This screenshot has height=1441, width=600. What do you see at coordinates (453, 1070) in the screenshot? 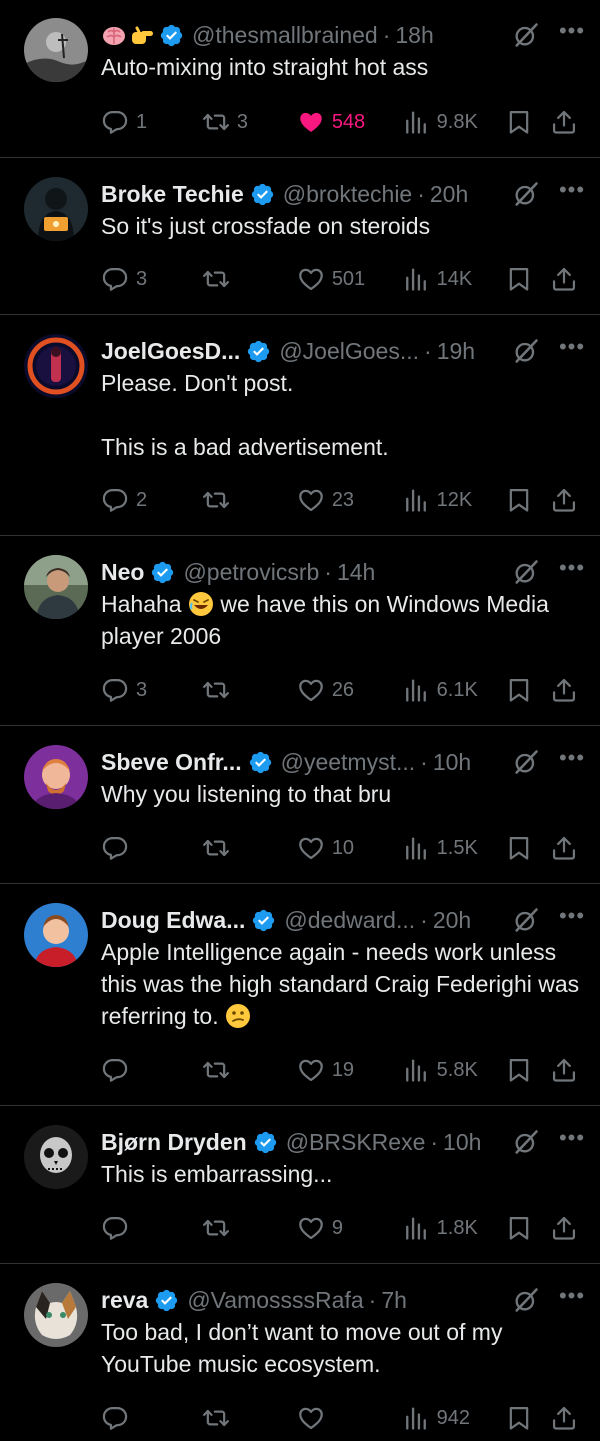
I see `views-button: 5.8K` at bounding box center [453, 1070].